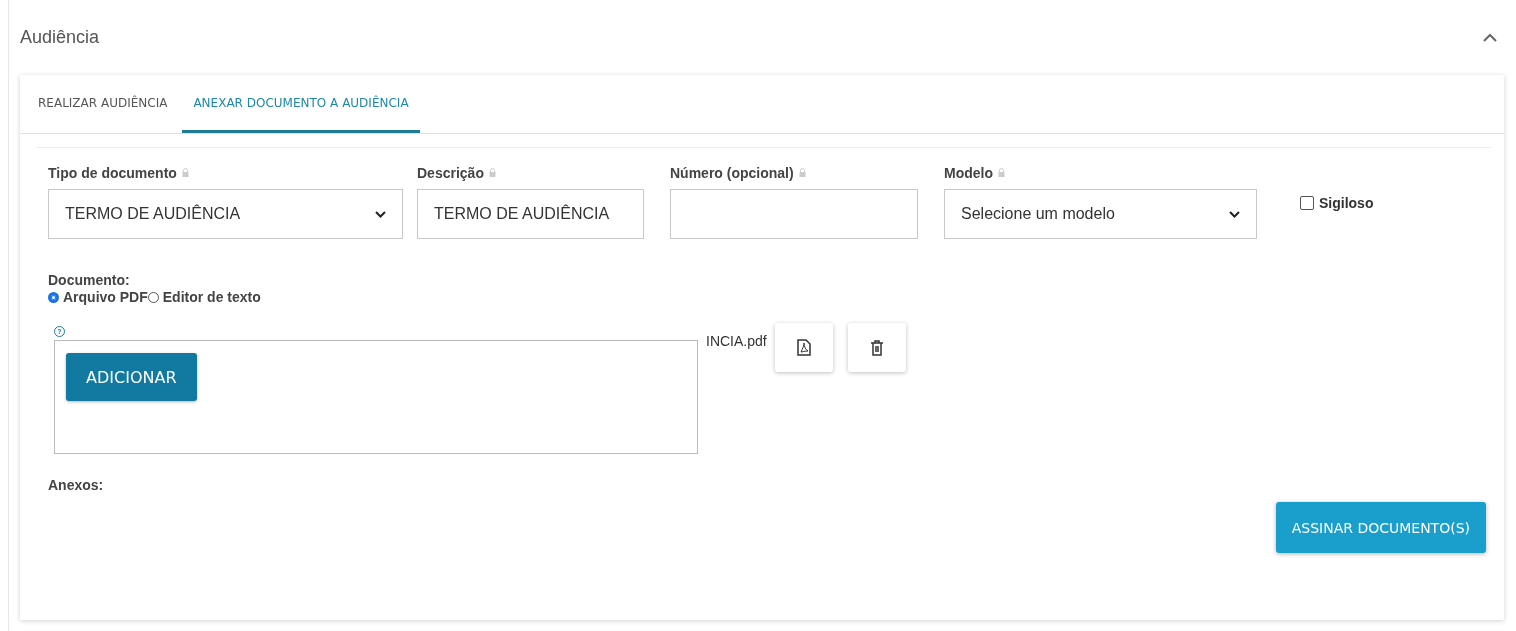 The height and width of the screenshot is (631, 1516). Describe the element at coordinates (530, 214) in the screenshot. I see `input-field: TERMO DE AUDIÊNCIA` at that location.